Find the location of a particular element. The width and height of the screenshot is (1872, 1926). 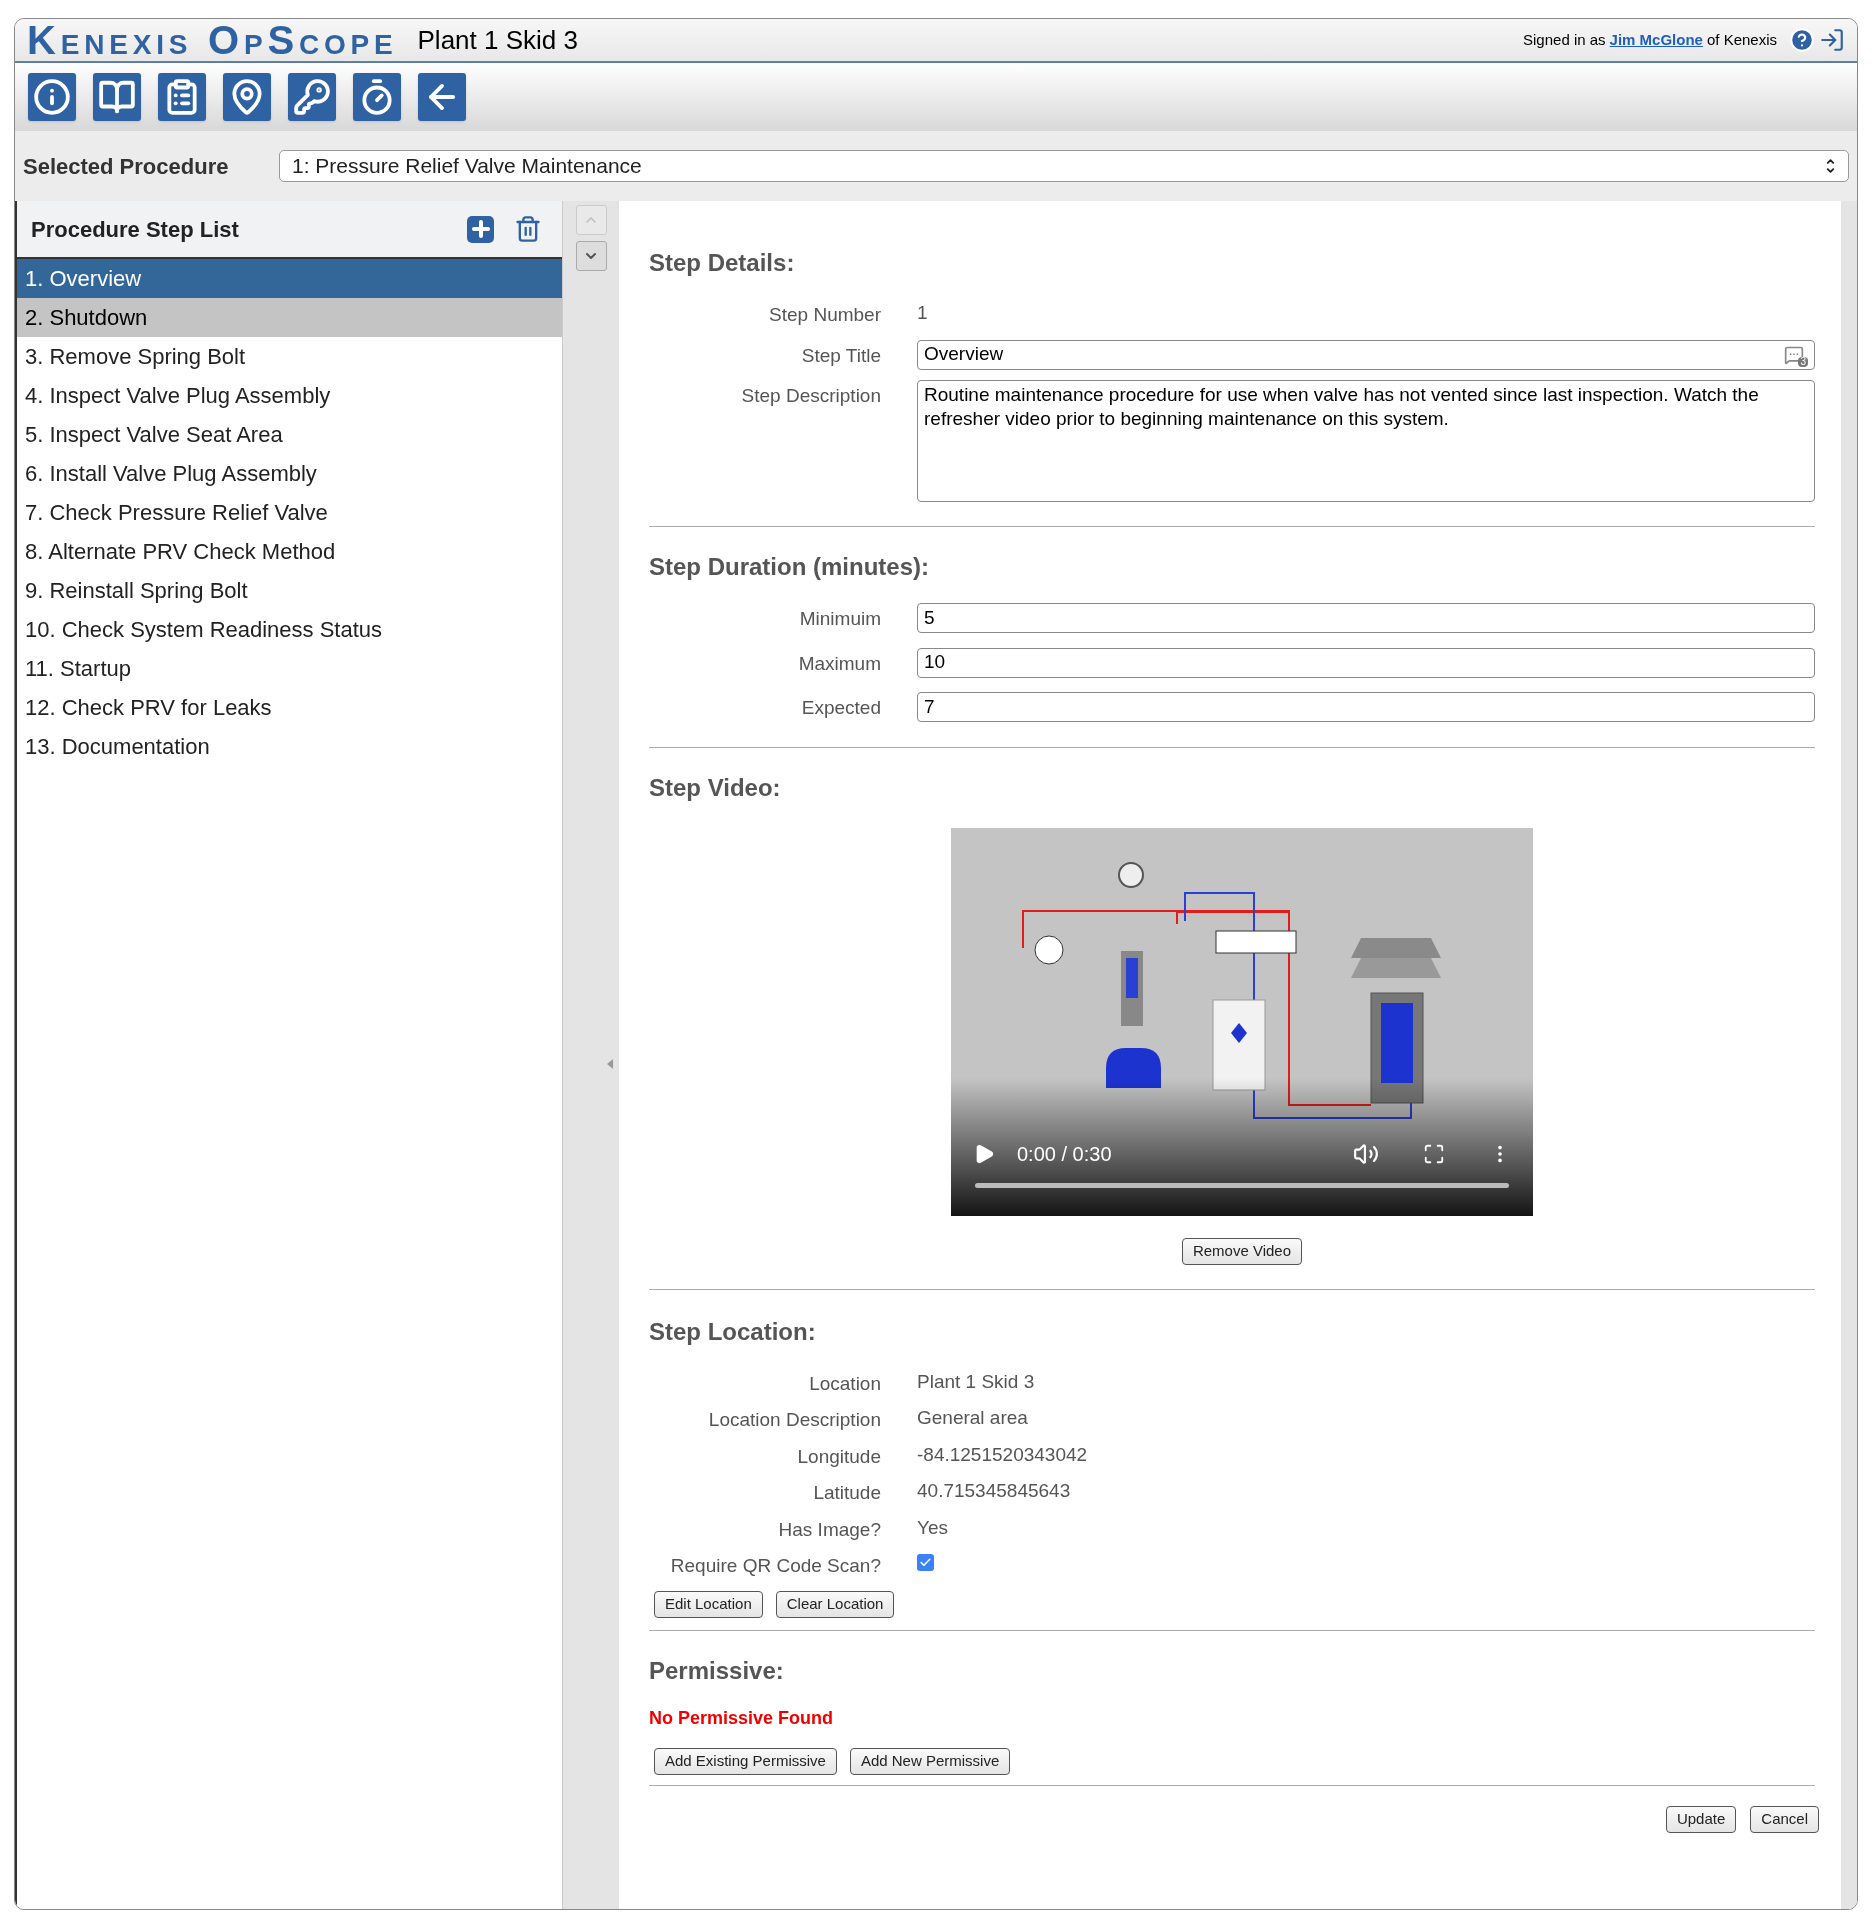

section-heading: Step Details: is located at coordinates (722, 263).